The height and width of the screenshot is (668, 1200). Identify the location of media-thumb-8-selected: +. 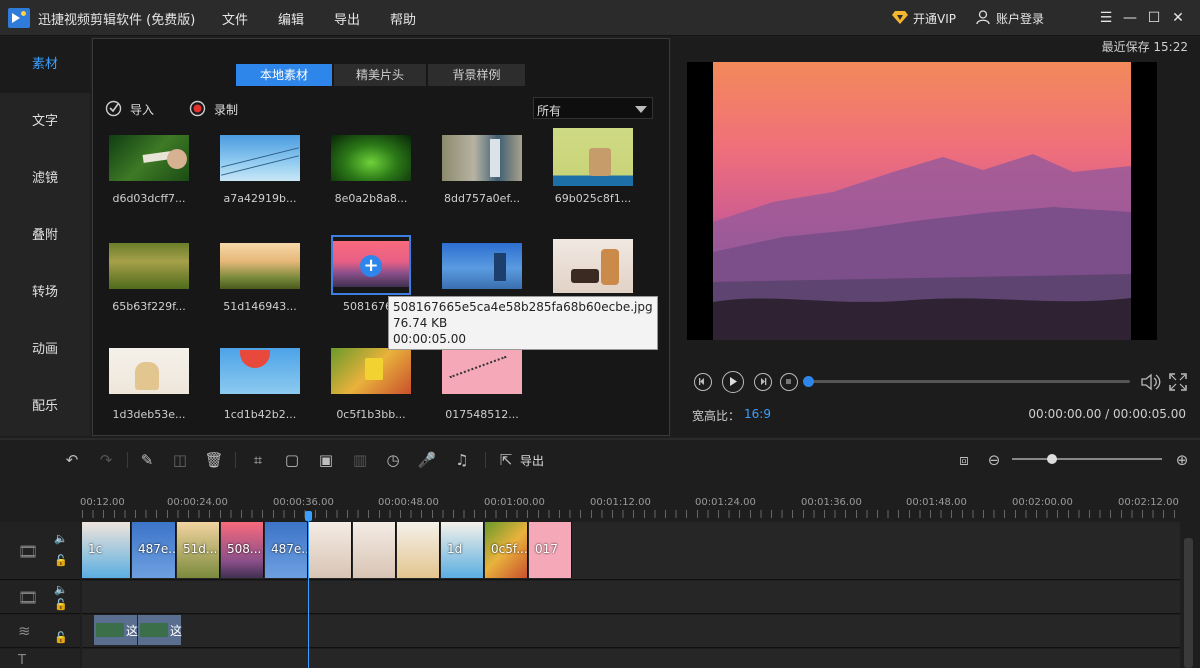
(371, 265).